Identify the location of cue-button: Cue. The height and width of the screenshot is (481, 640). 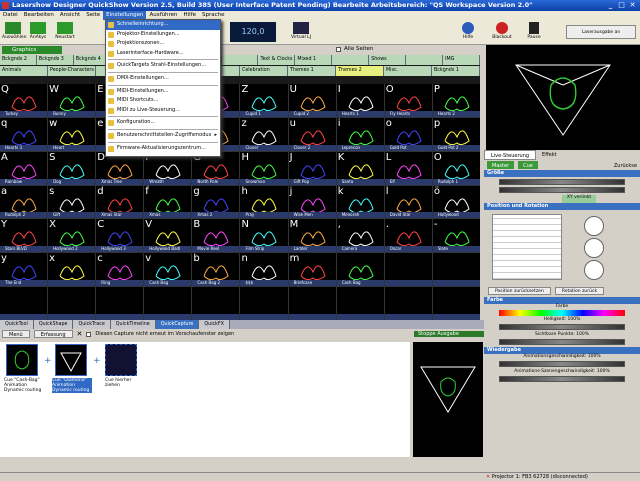
(528, 165).